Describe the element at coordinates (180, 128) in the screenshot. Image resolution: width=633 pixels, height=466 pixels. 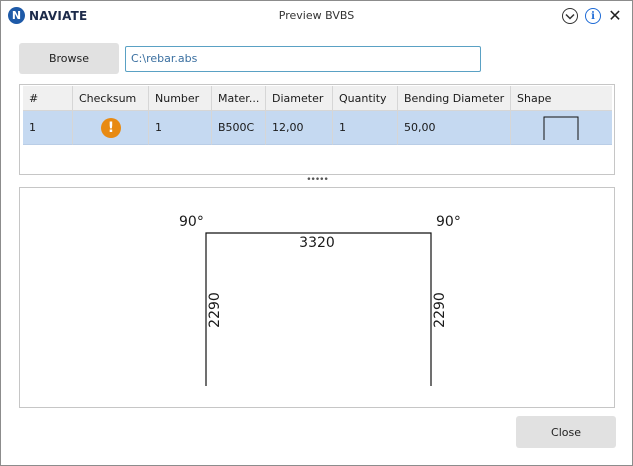
I see `cell-number: 1` at that location.